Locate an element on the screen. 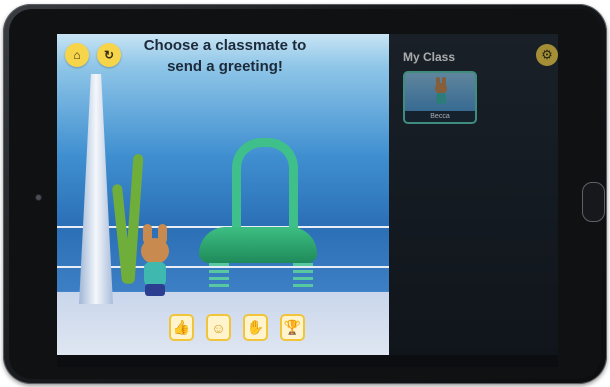 The width and height of the screenshot is (610, 387). classmate-card: Becca is located at coordinates (440, 97).